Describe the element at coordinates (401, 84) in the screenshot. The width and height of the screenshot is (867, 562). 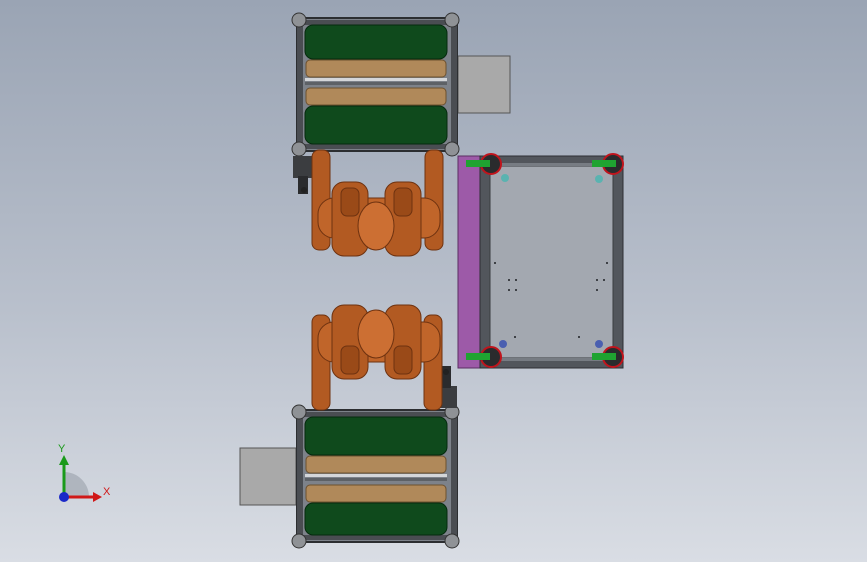
I see `top-conveyor` at that location.